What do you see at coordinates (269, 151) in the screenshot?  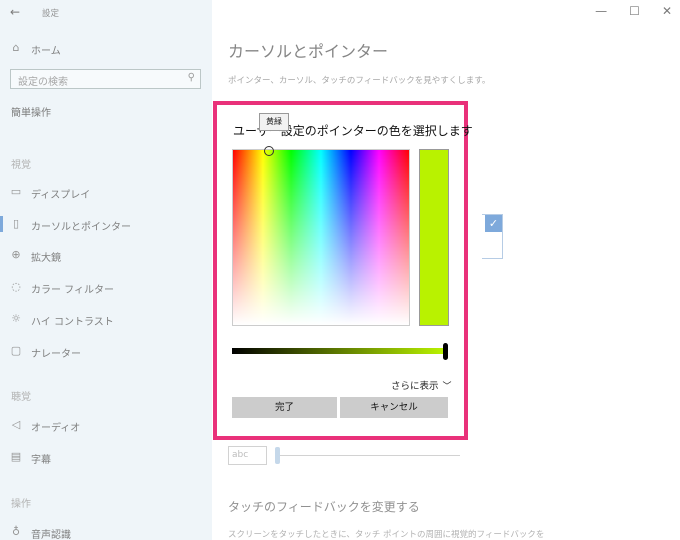 I see `spectrum-cursor` at bounding box center [269, 151].